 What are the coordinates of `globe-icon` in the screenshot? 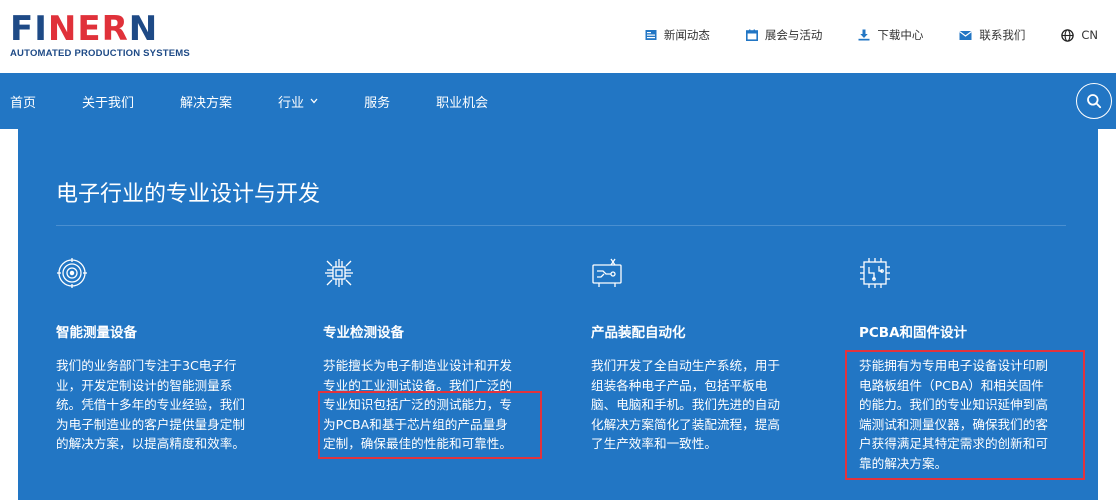 It's located at (1068, 35).